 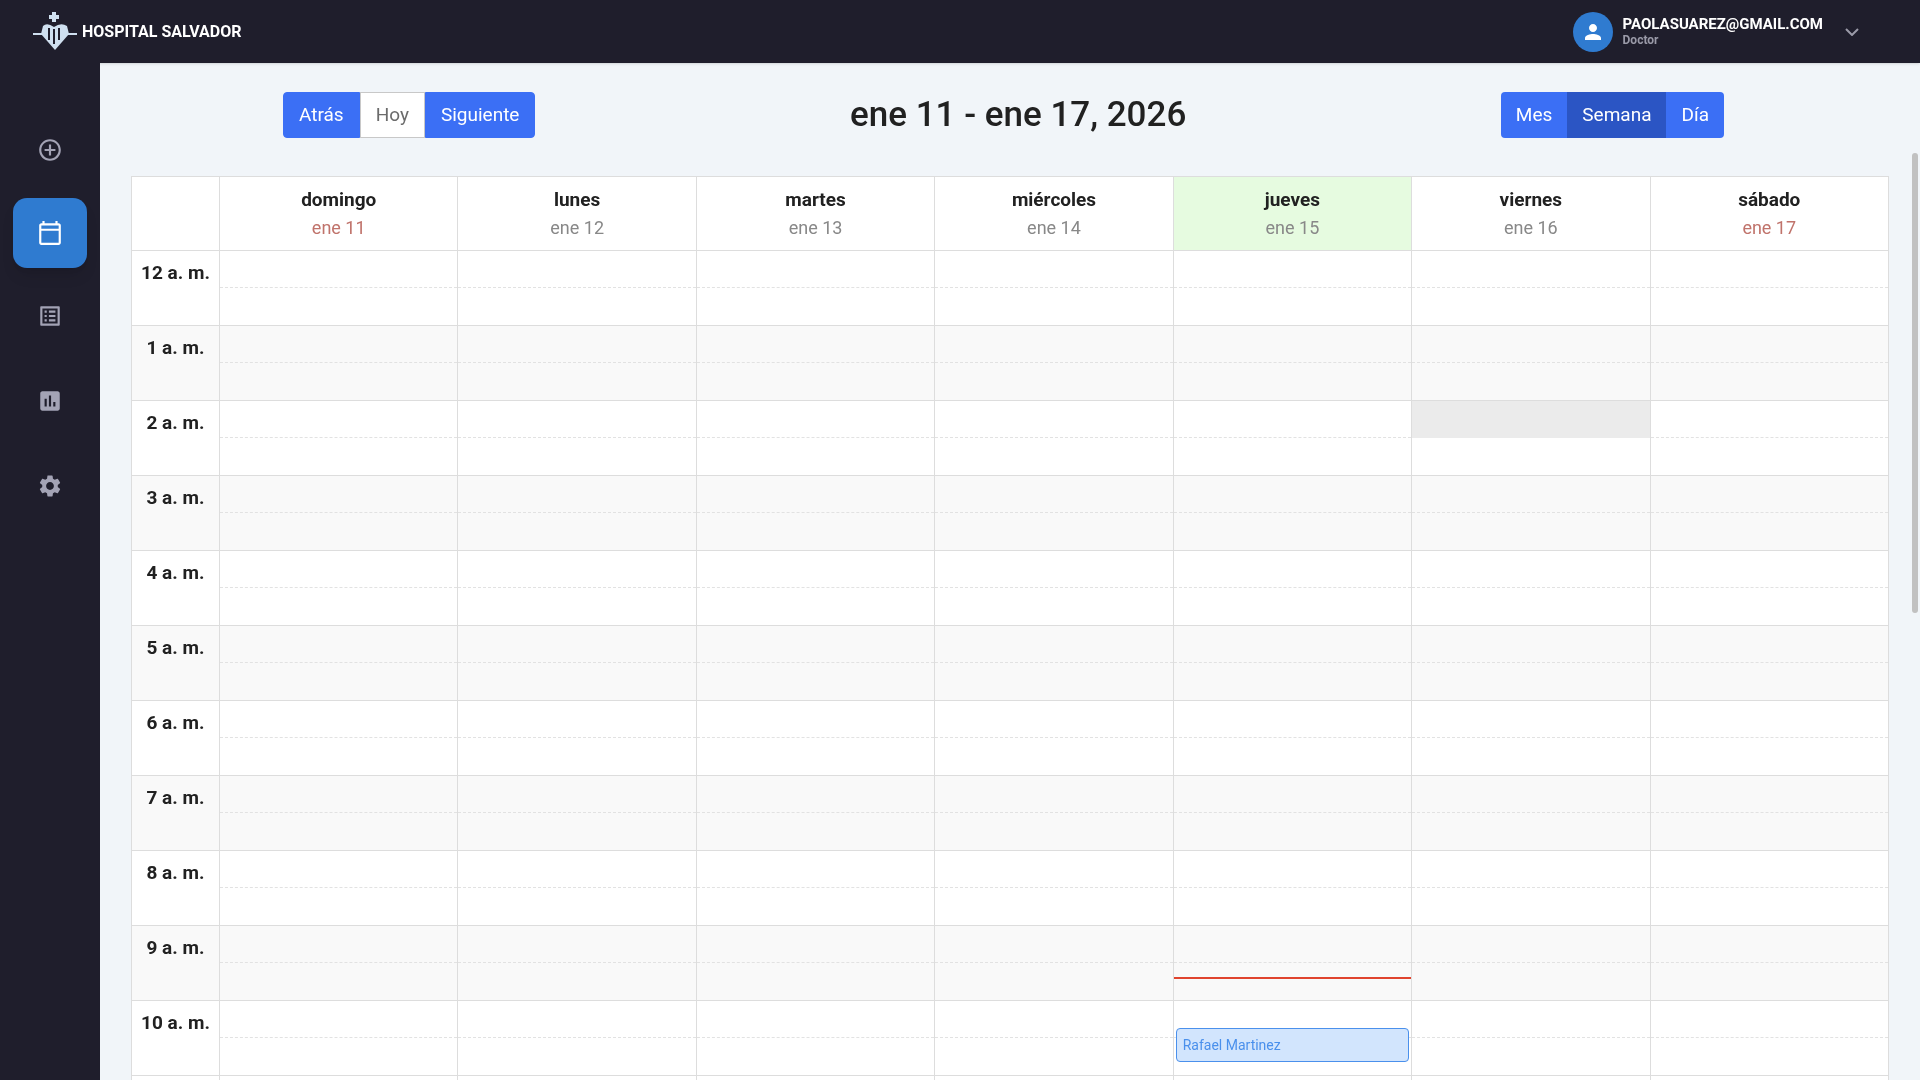 What do you see at coordinates (175, 798) in the screenshot?
I see `hour-label: 7 a. m.` at bounding box center [175, 798].